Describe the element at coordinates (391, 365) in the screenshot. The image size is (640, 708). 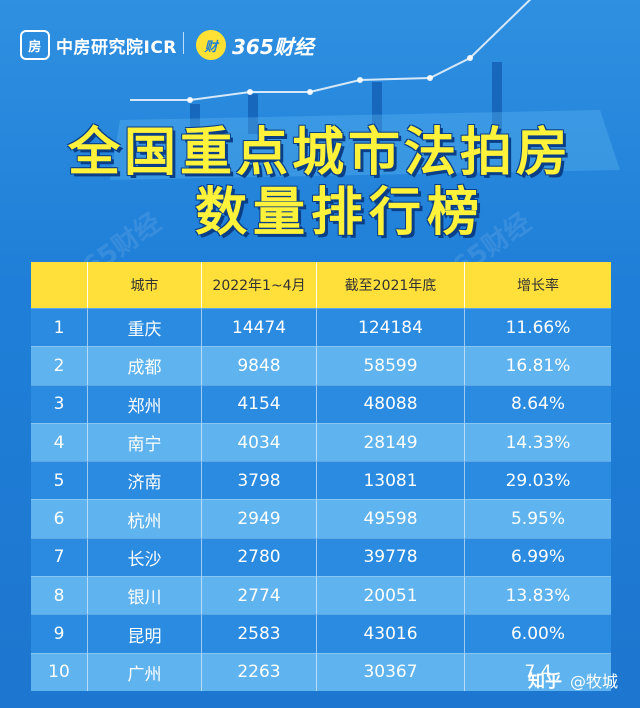
I see `count-2021-cell: 58599` at that location.